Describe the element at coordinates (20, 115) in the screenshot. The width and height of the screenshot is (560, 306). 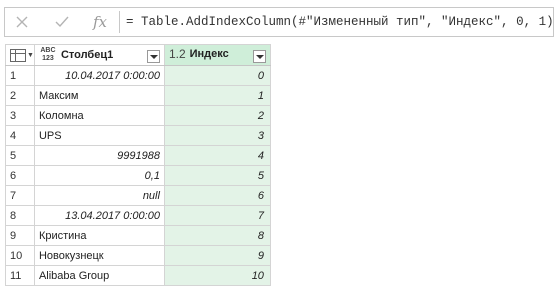
I see `row-number: 3` at that location.